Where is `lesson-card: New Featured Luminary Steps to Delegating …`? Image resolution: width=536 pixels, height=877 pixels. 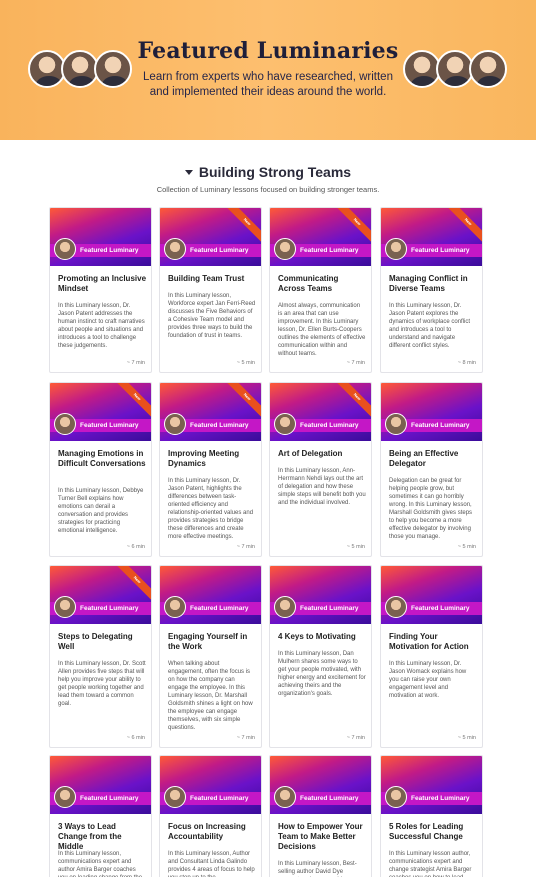
lesson-card: New Featured Luminary Steps to Delegating … is located at coordinates (100, 656).